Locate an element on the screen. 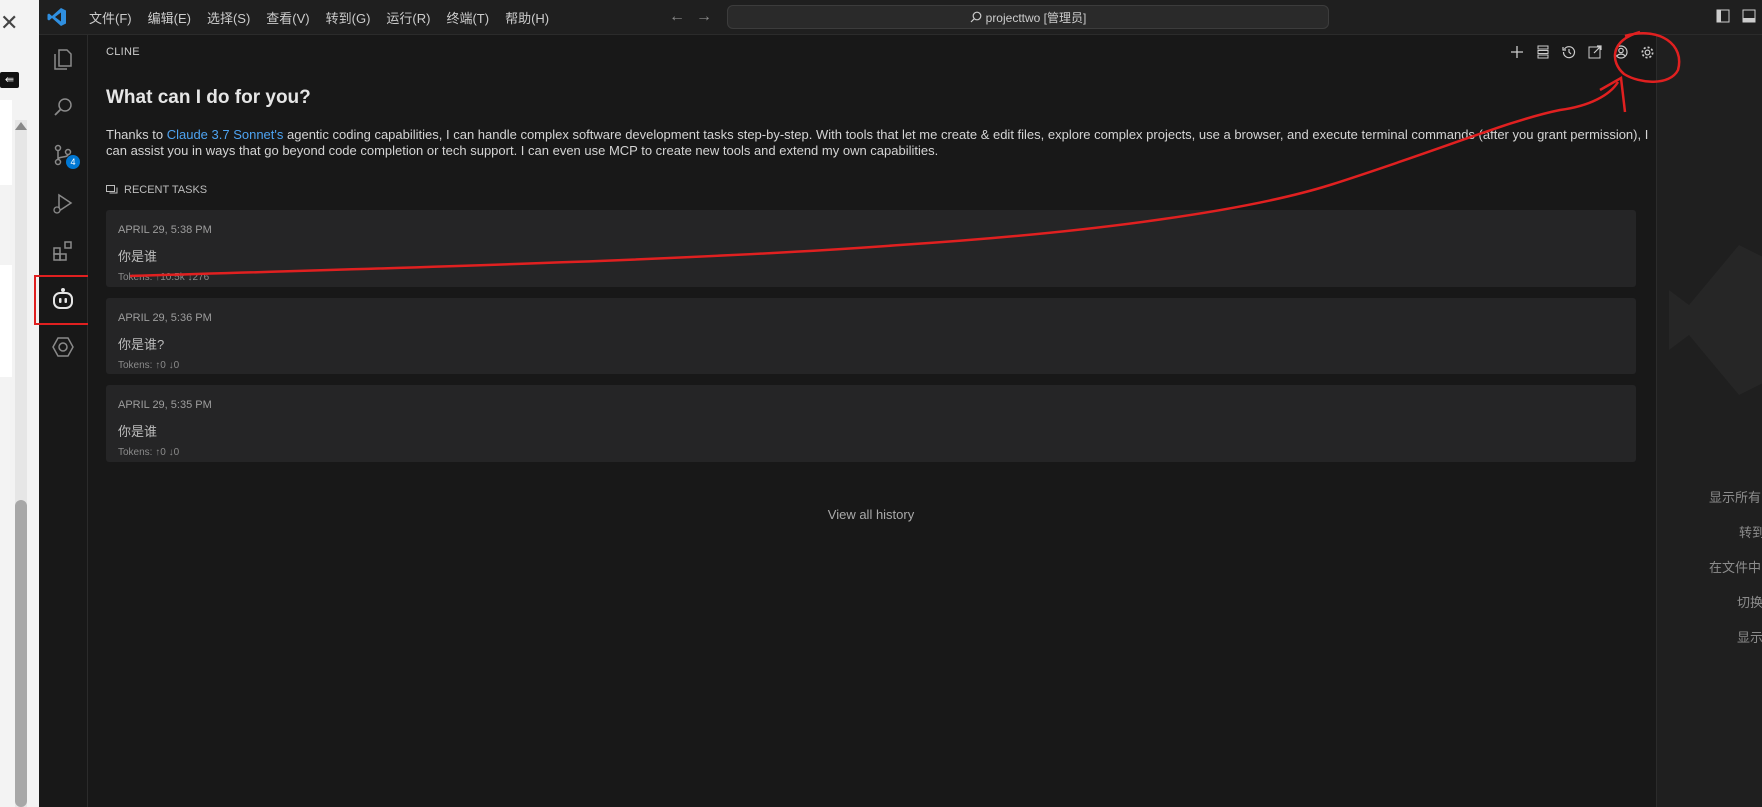  background-window-strip: ✕ ⇚ is located at coordinates (19, 403).